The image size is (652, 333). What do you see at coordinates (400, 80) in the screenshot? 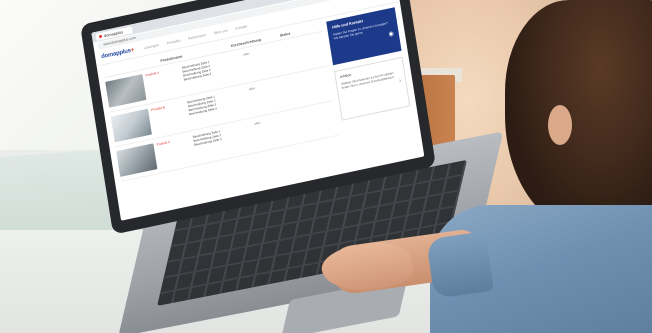
I see `download-icon: ⤓` at bounding box center [400, 80].